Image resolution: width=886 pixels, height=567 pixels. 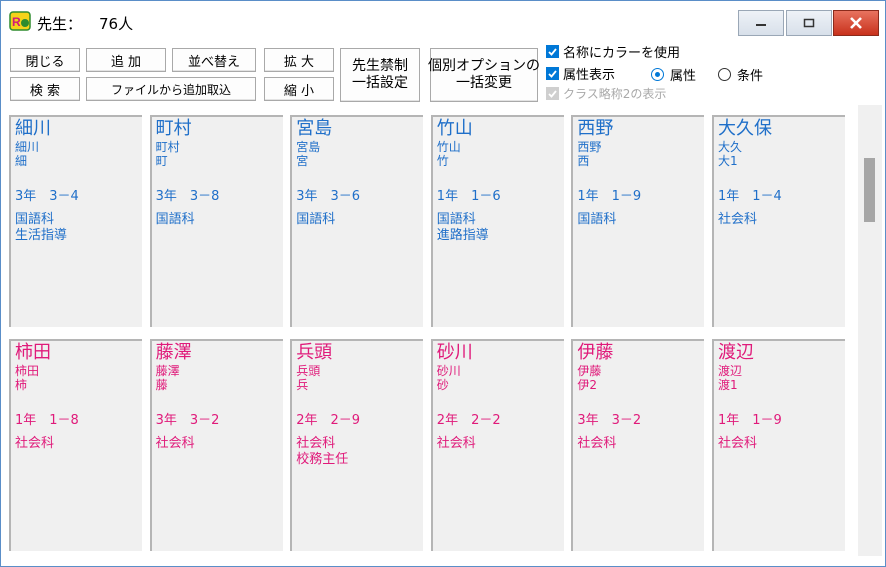 I want to click on teacher-card: 大久保 大久 大1 1年 1－4 社会科, so click(x=778, y=221).